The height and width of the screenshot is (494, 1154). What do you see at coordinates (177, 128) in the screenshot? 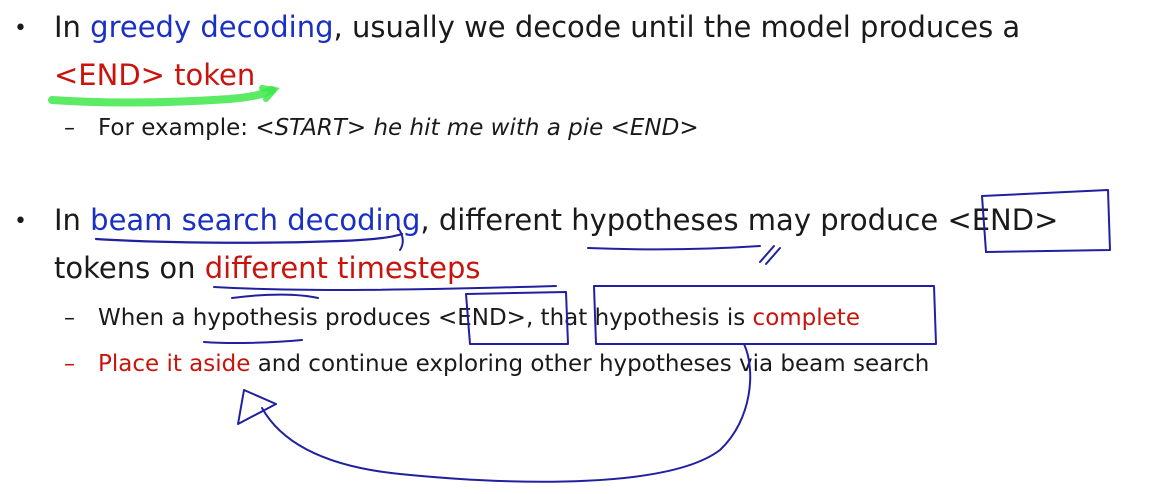
I see `text: For example:` at bounding box center [177, 128].